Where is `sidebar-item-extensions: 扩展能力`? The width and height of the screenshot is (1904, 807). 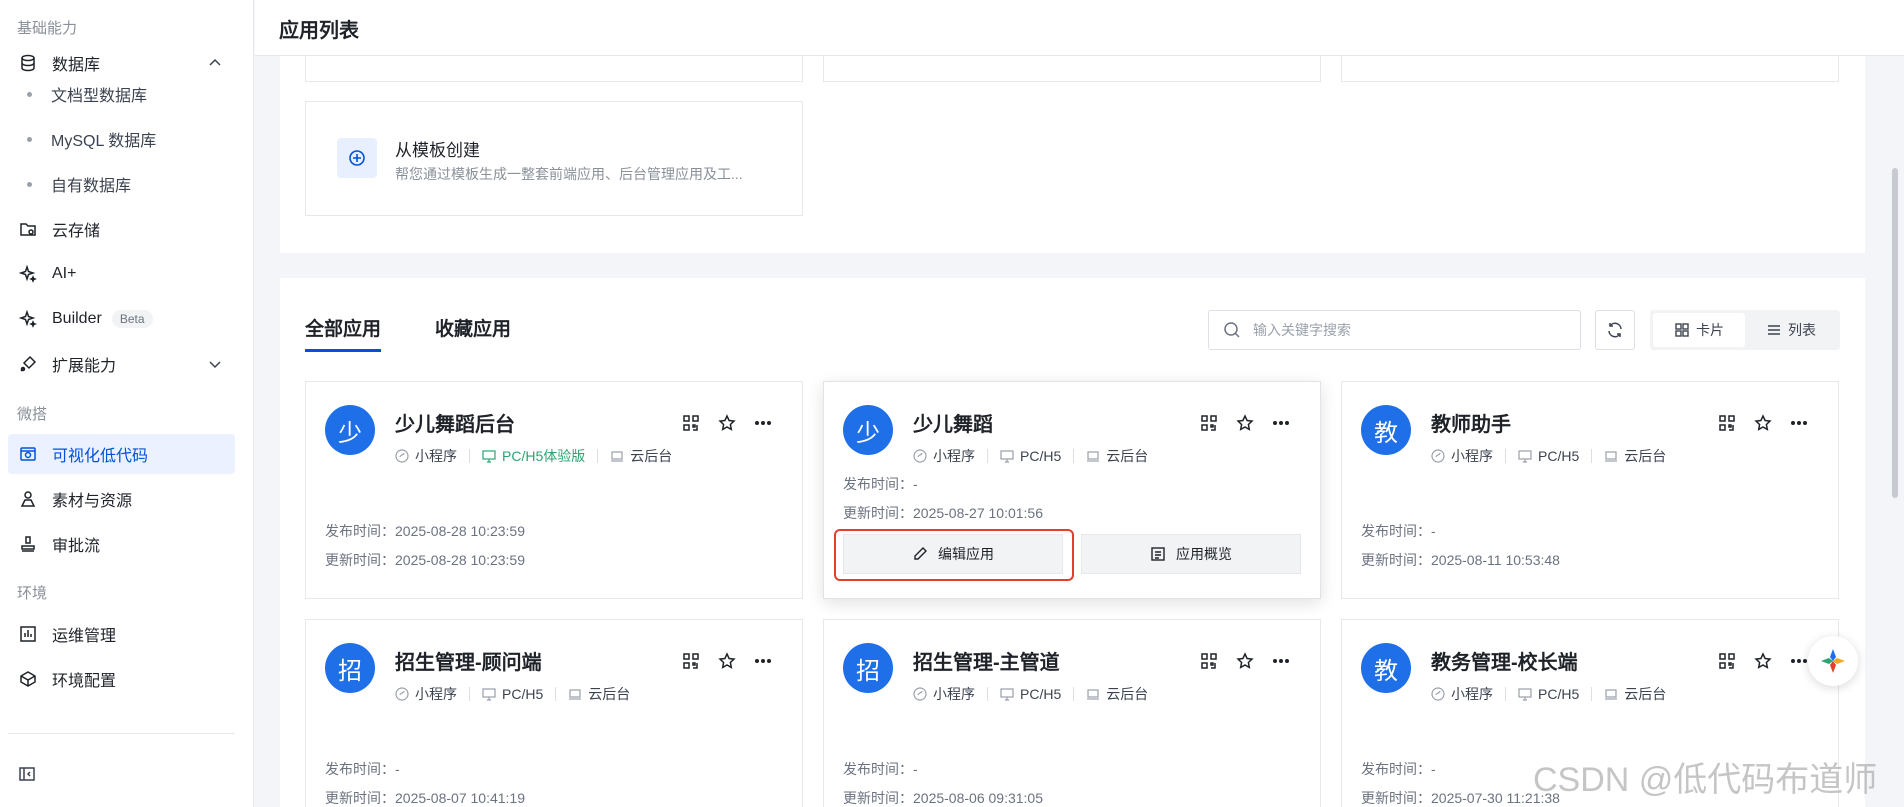 sidebar-item-extensions: 扩展能力 is located at coordinates (121, 364).